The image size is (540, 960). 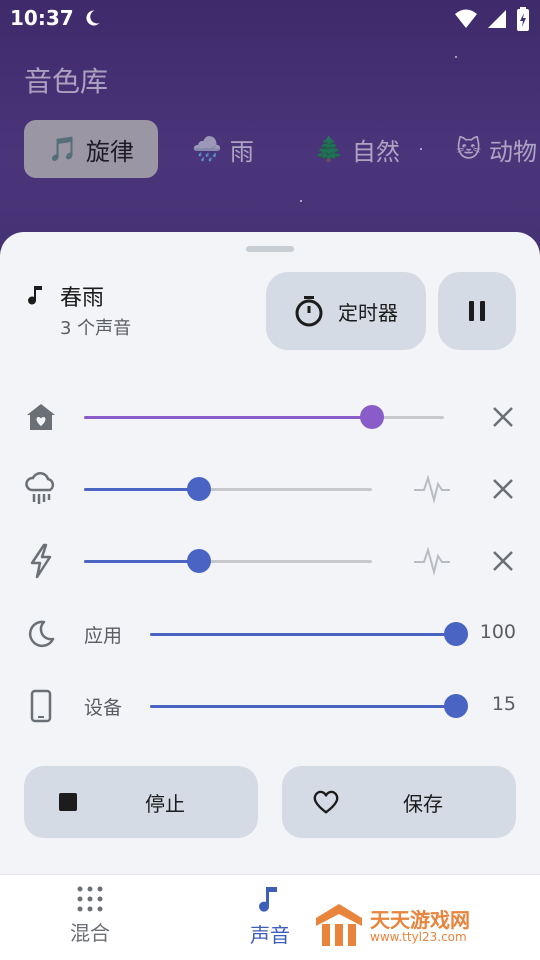 What do you see at coordinates (41, 634) in the screenshot?
I see `moon-icon` at bounding box center [41, 634].